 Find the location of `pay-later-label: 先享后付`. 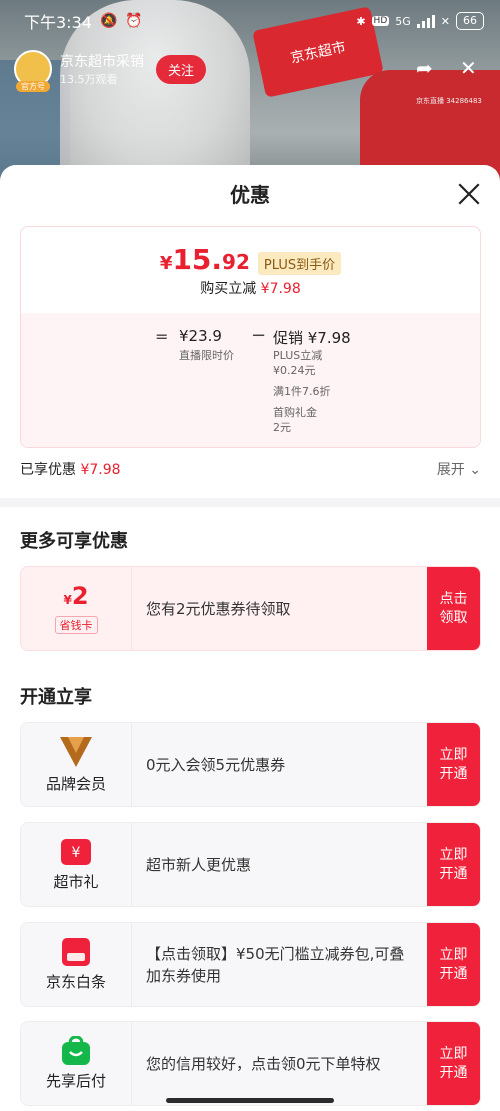

pay-later-label: 先享后付 is located at coordinates (75, 1081).